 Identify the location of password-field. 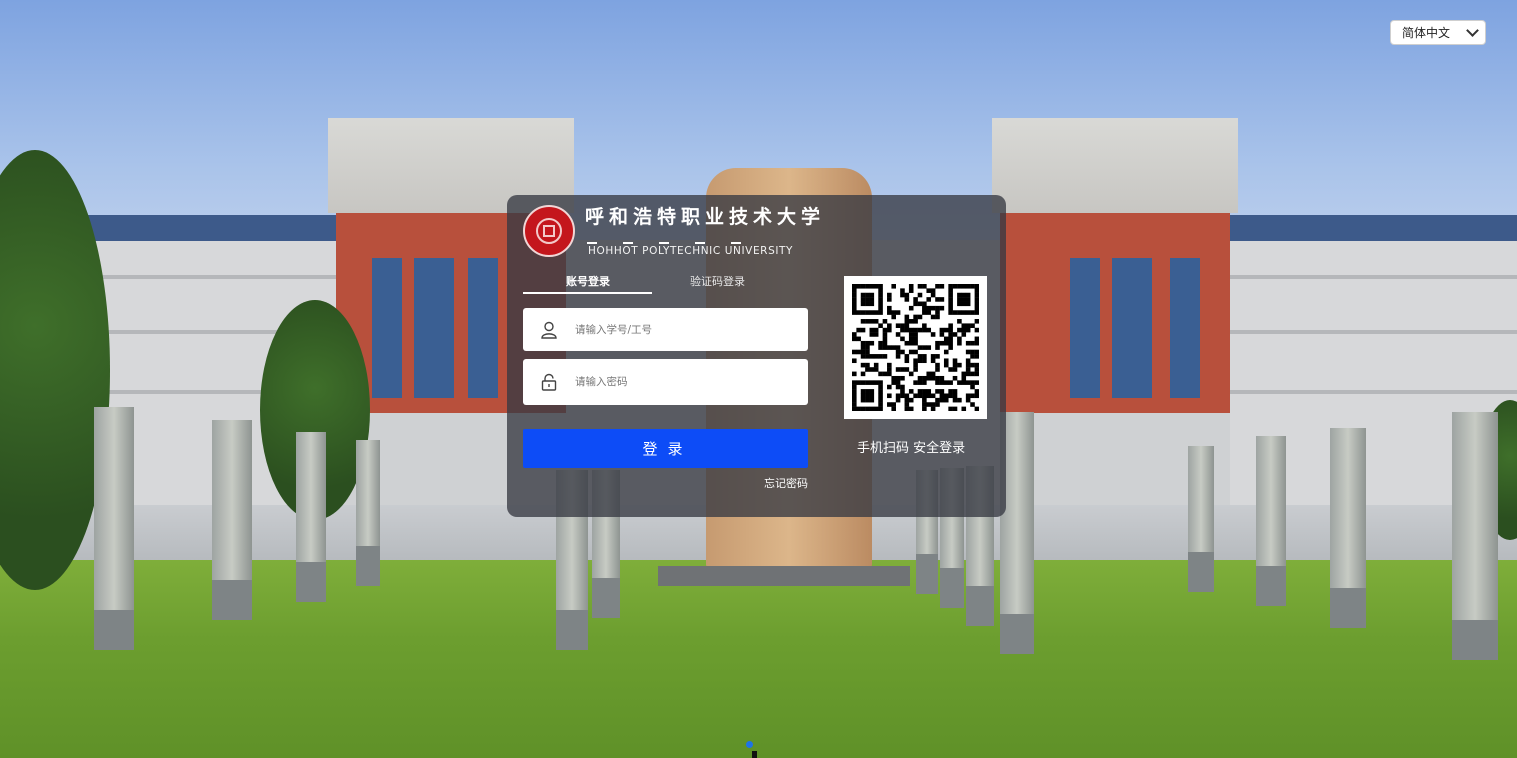
(665, 382).